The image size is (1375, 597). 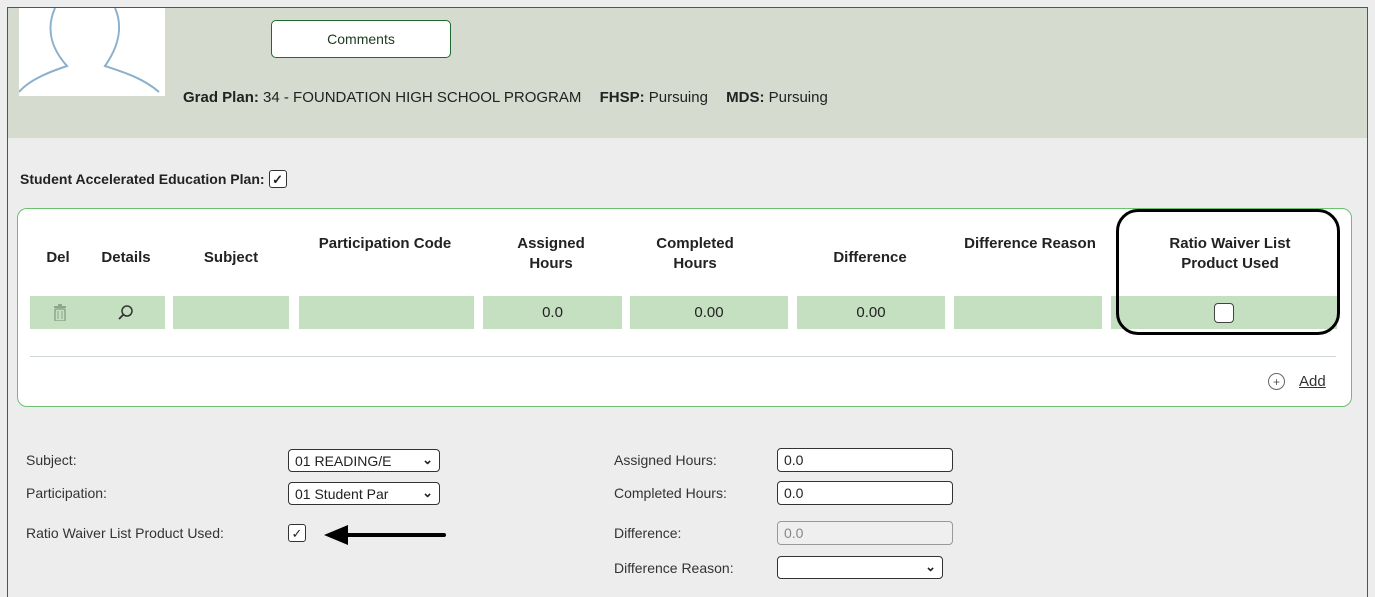 I want to click on participation-code-cell, so click(x=386, y=312).